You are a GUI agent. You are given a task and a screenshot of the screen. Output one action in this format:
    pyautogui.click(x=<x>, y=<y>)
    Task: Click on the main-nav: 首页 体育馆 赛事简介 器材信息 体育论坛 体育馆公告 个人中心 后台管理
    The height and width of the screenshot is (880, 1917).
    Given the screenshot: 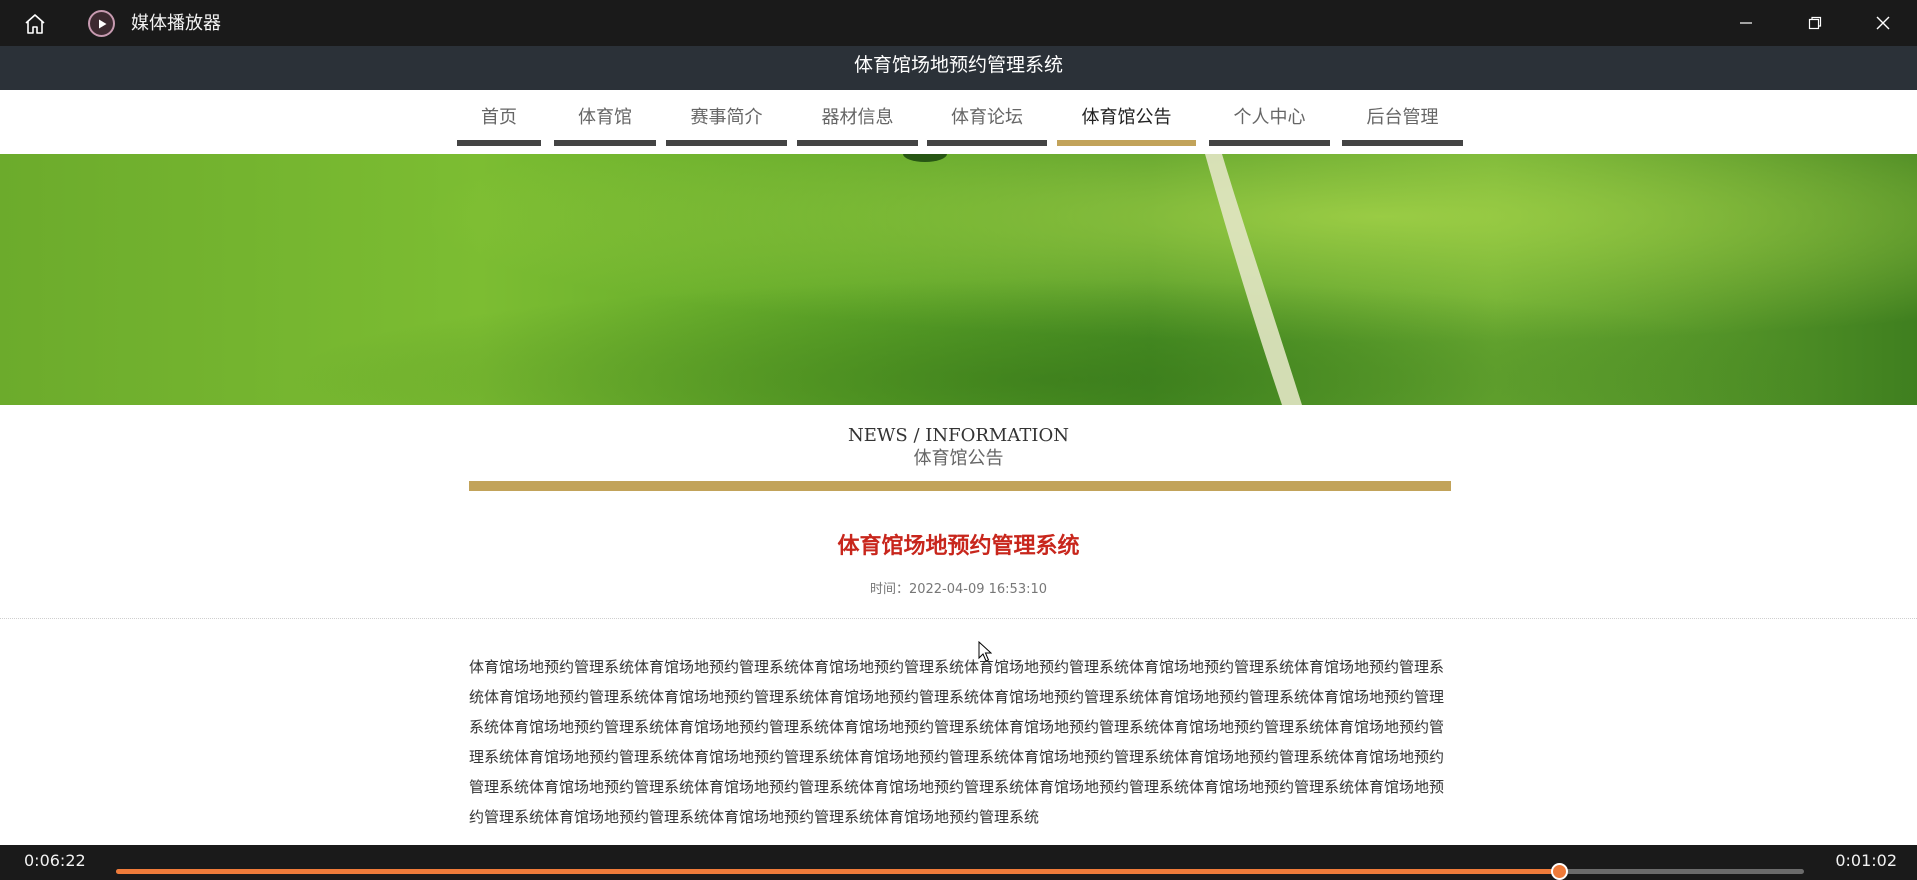 What is the action you would take?
    pyautogui.click(x=958, y=122)
    